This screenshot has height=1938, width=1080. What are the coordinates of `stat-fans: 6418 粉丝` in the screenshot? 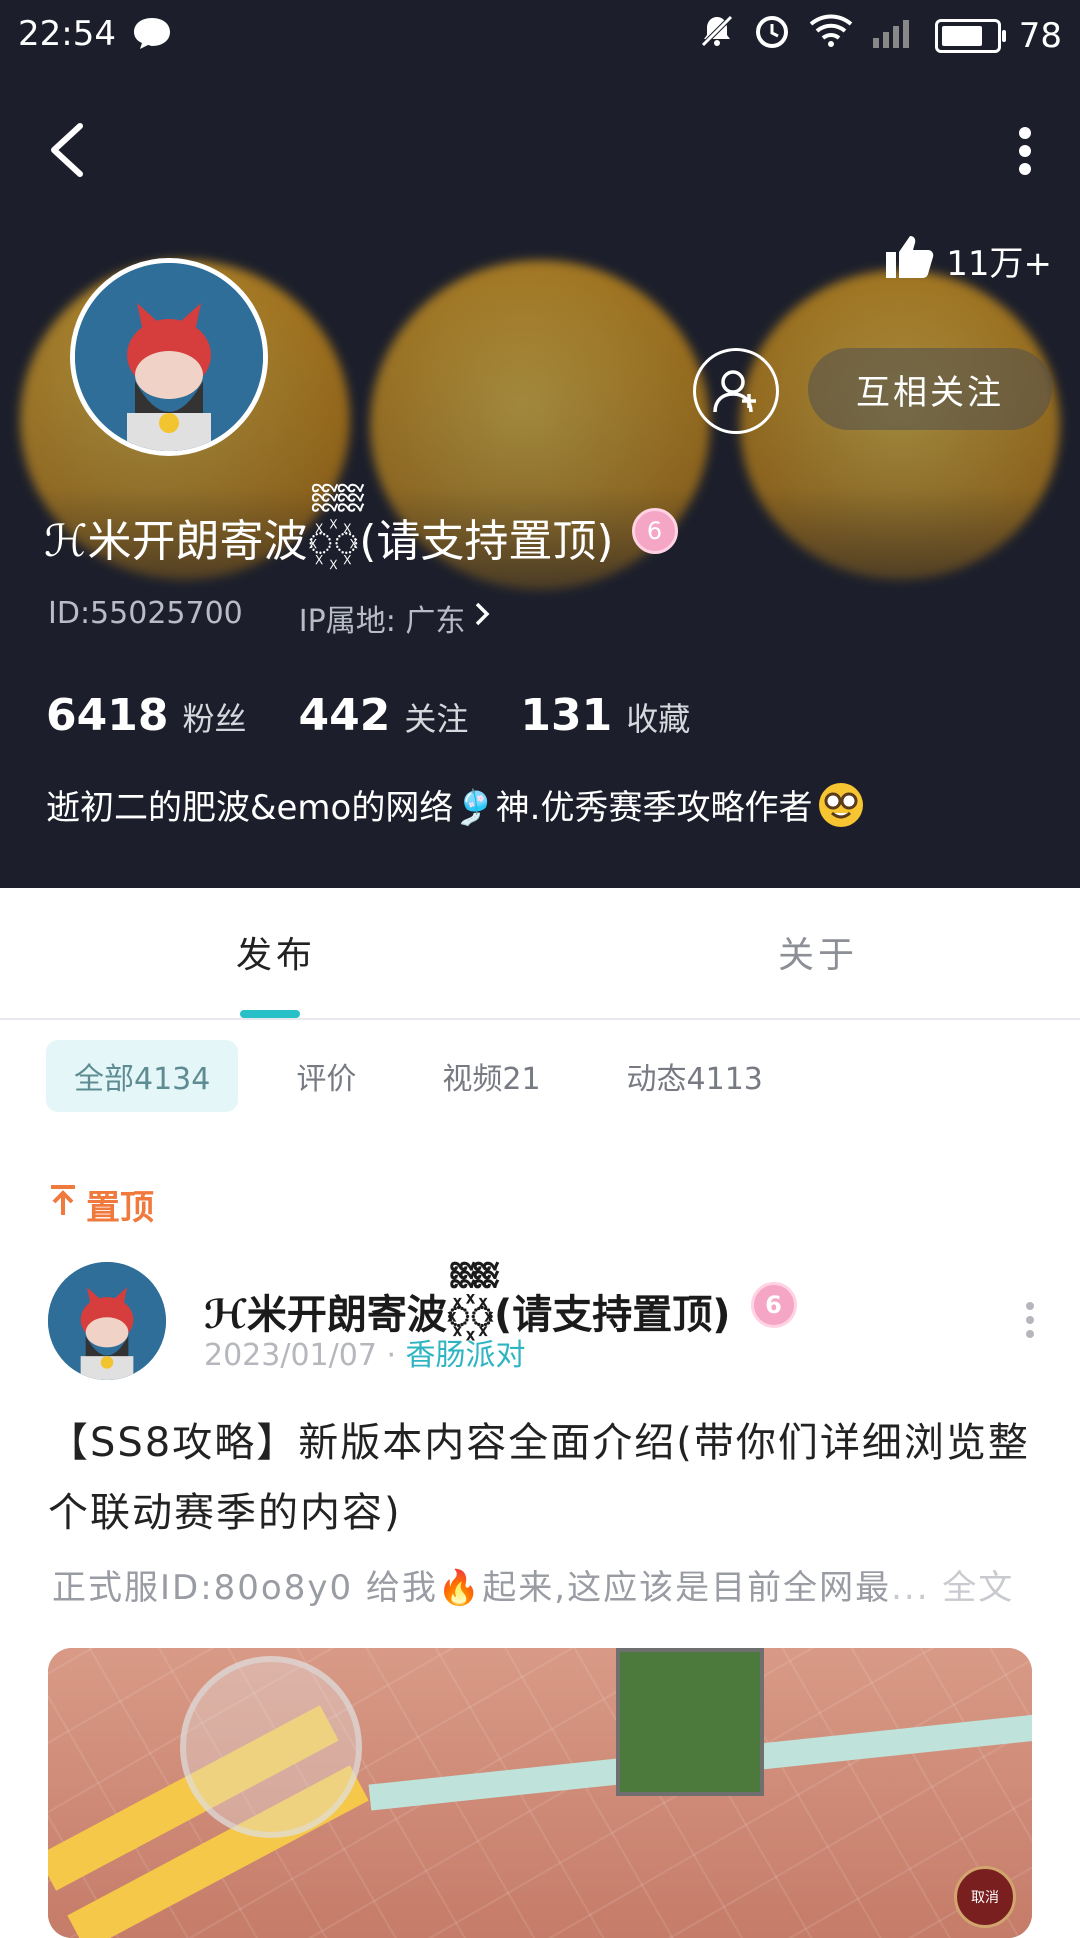 It's located at (146, 715).